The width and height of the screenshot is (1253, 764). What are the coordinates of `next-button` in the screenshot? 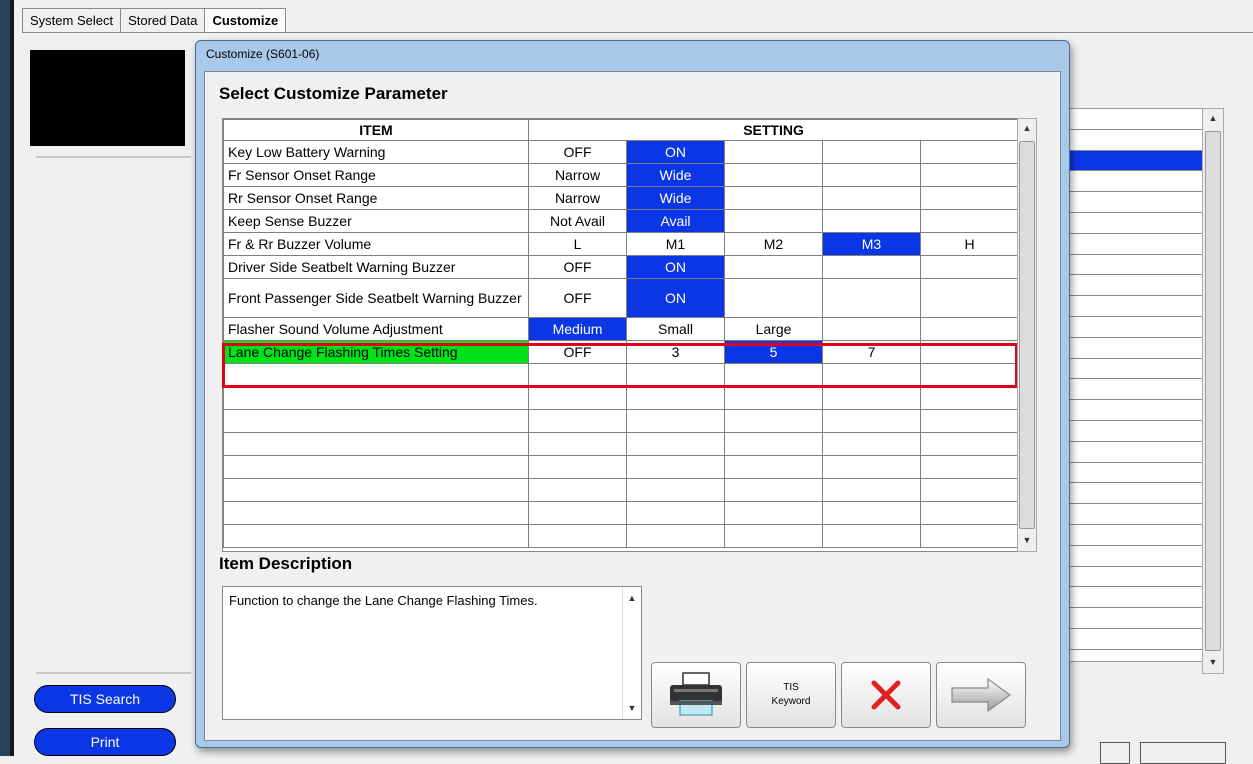 It's located at (981, 695).